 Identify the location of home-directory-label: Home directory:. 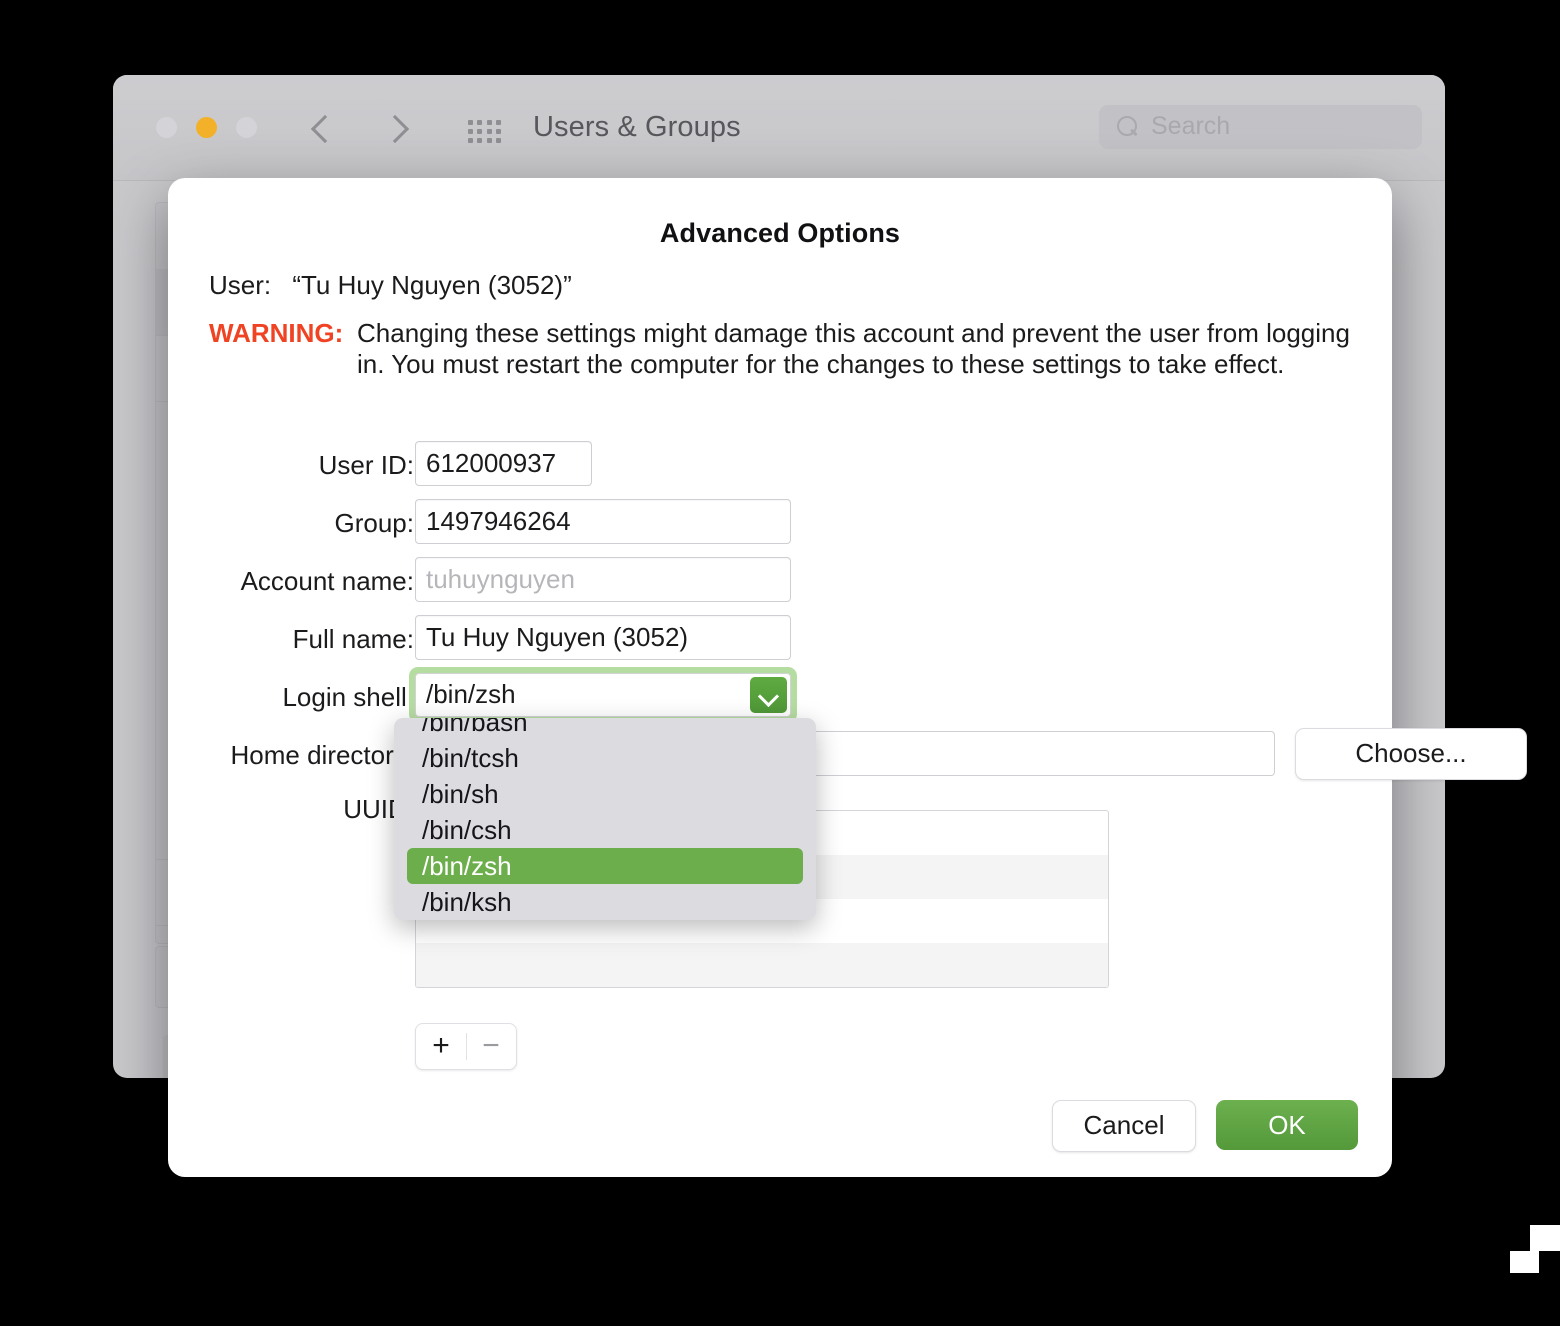
(322, 755).